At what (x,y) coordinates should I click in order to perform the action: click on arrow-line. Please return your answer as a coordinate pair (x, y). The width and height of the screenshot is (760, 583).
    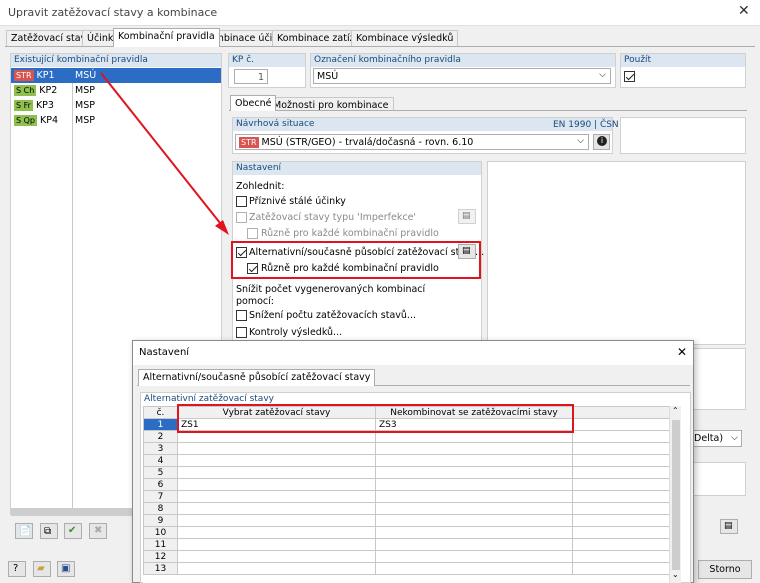
    Looking at the image, I should click on (162, 150).